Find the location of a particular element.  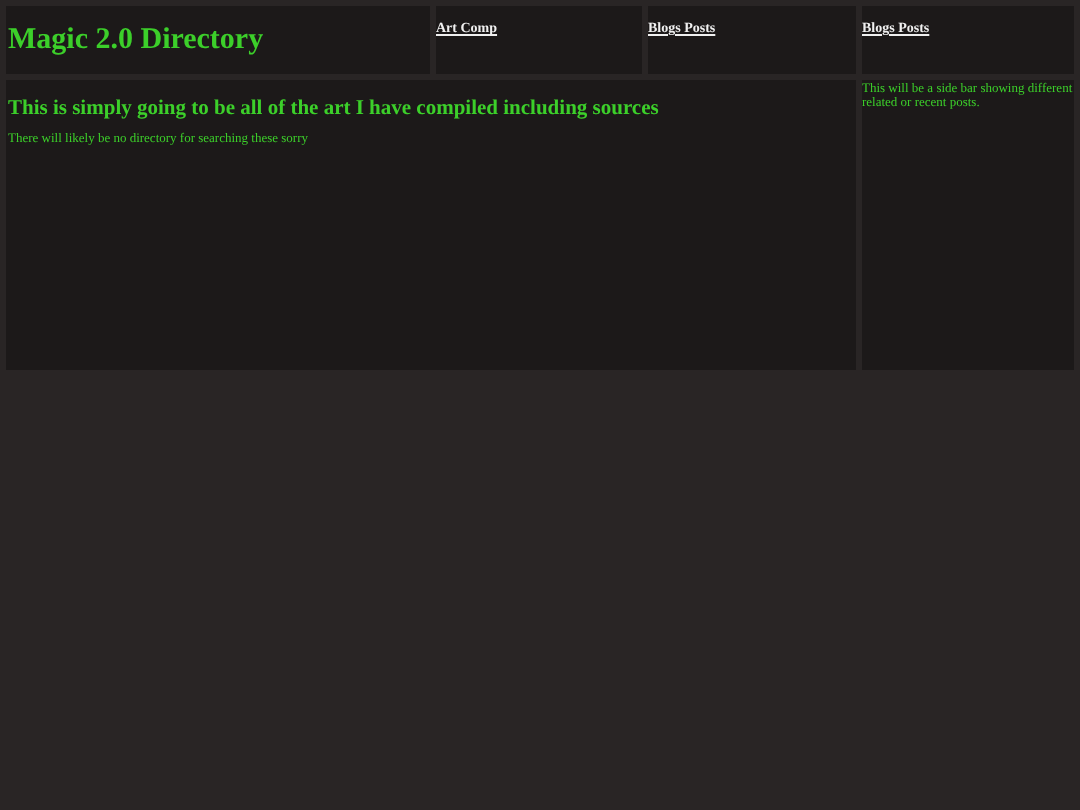

site-title: Magic 2.0 Directory is located at coordinates (136, 40).